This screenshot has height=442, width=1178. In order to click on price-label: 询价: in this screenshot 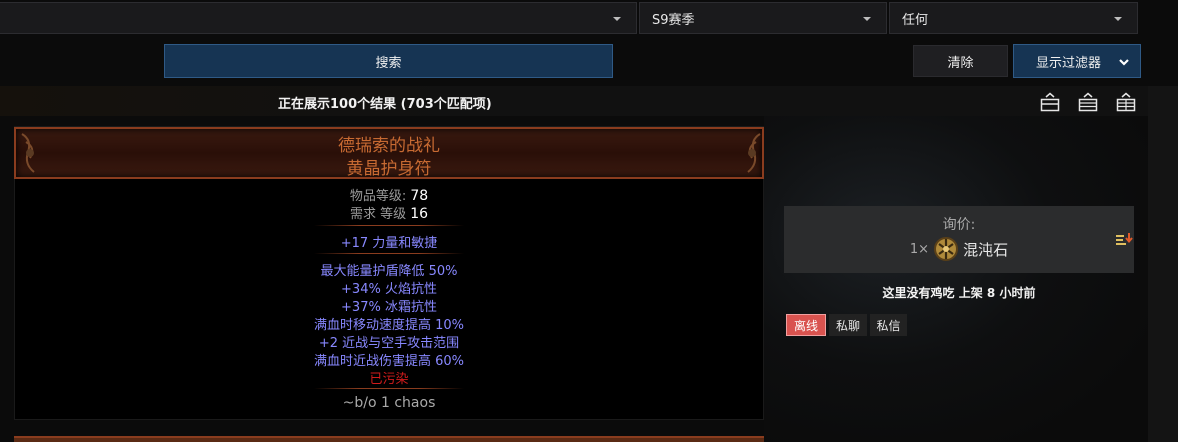, I will do `click(959, 225)`.